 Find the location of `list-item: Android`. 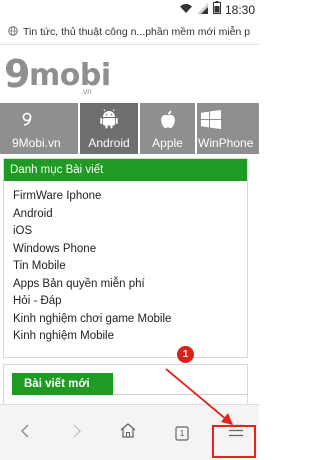

list-item: Android is located at coordinates (125, 215).